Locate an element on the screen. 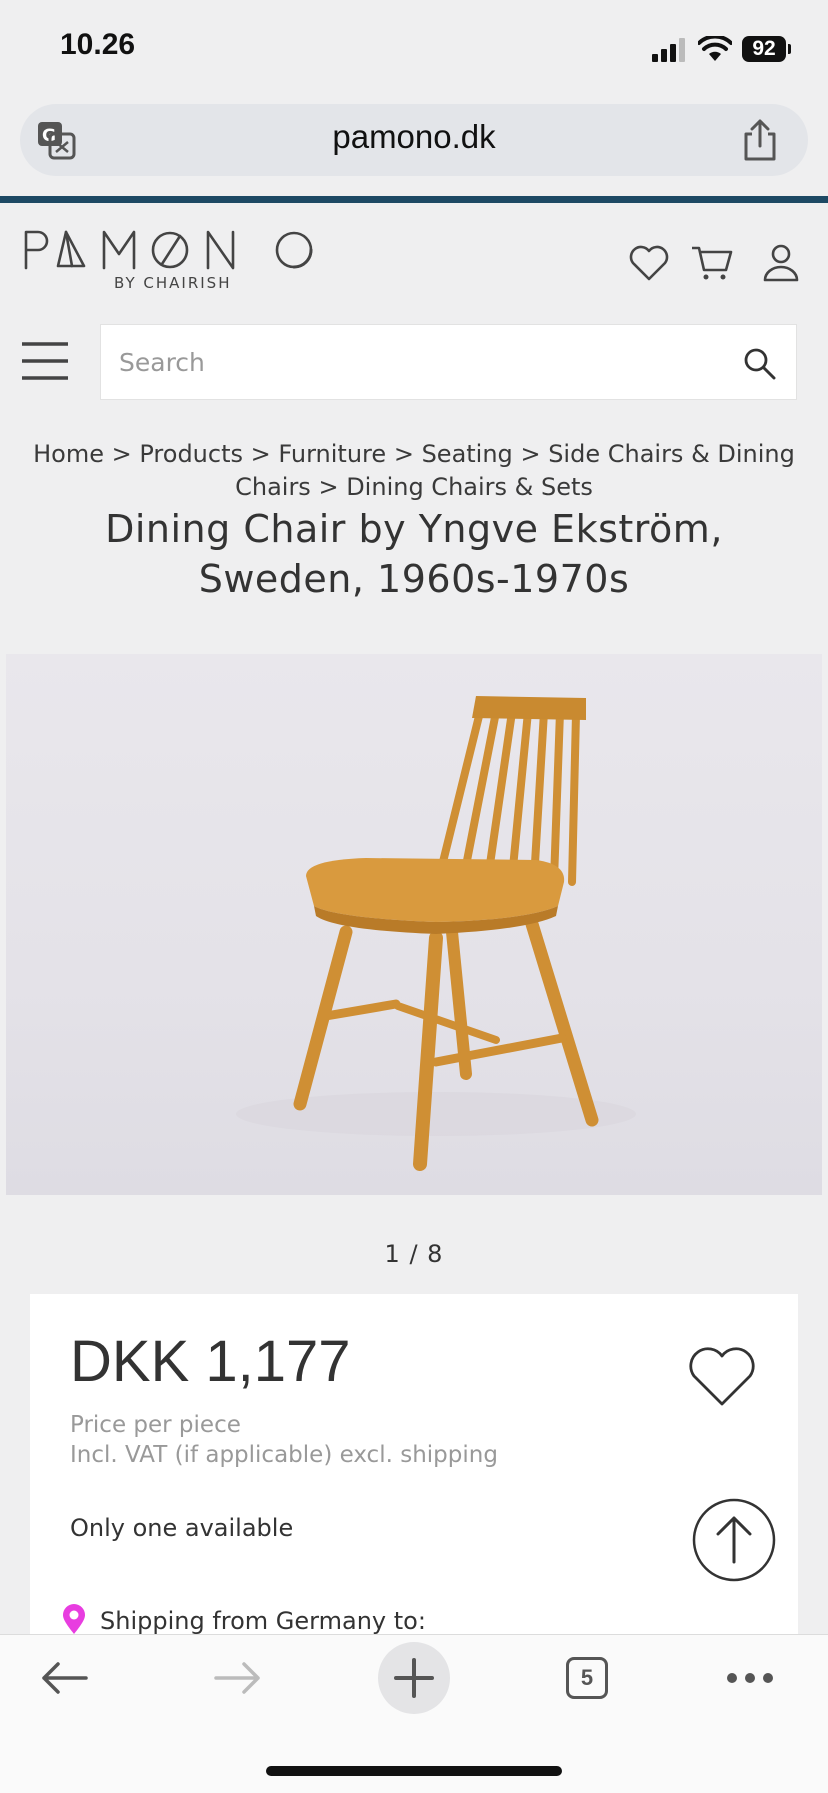 This screenshot has width=828, height=1793. heart-icon is located at coordinates (649, 263).